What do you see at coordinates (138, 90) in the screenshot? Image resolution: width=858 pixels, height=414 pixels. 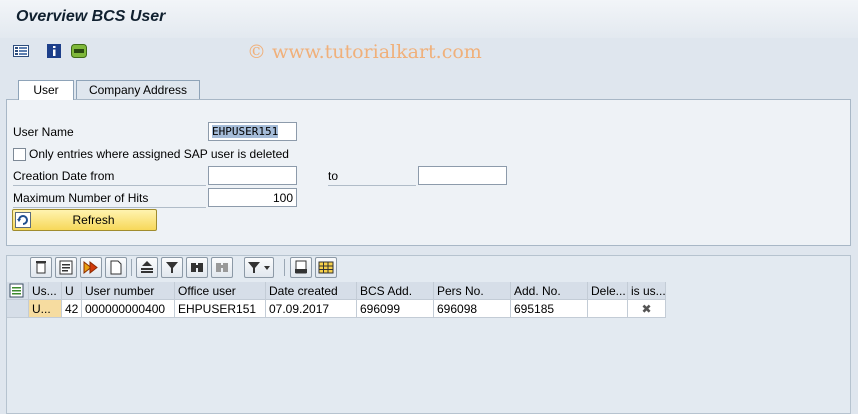 I see `tab-company-address: Company Address` at bounding box center [138, 90].